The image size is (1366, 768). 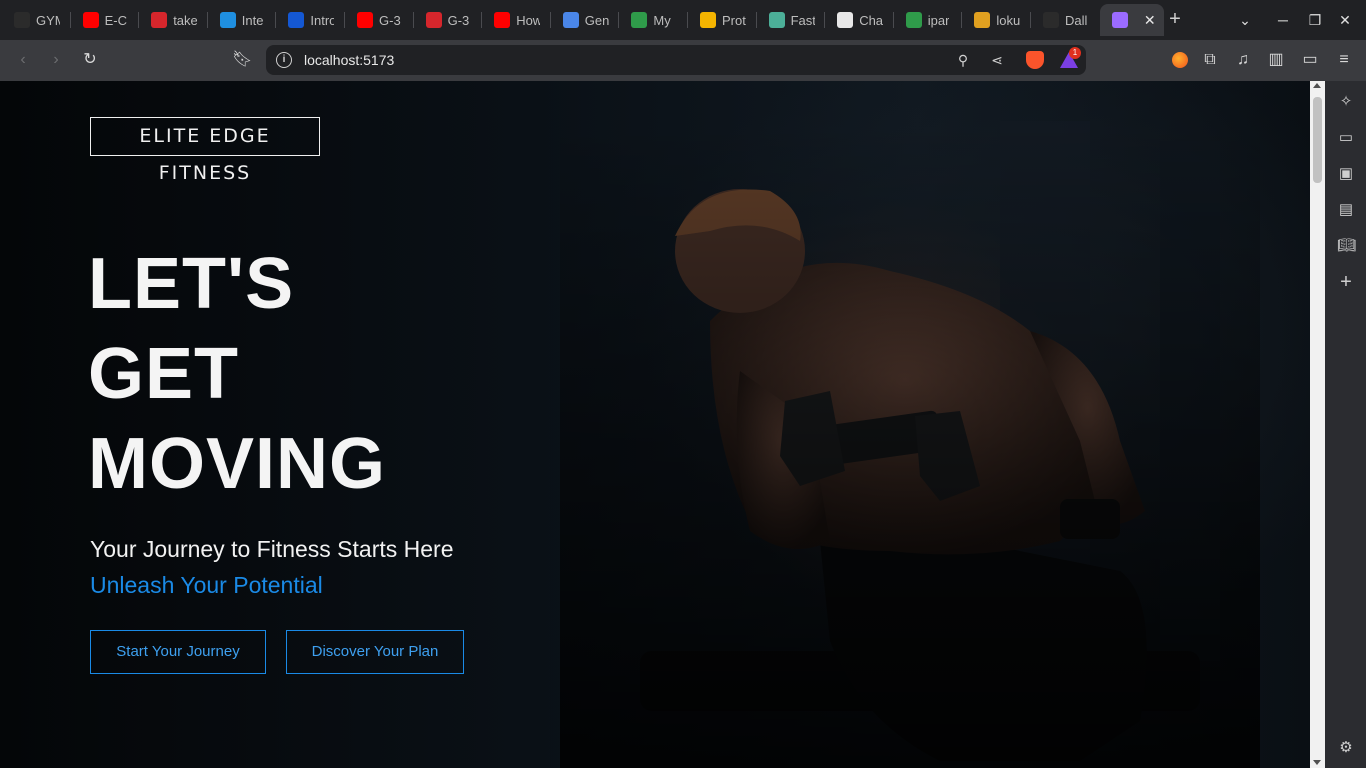 I want to click on tab-title: How, so click(x=528, y=20).